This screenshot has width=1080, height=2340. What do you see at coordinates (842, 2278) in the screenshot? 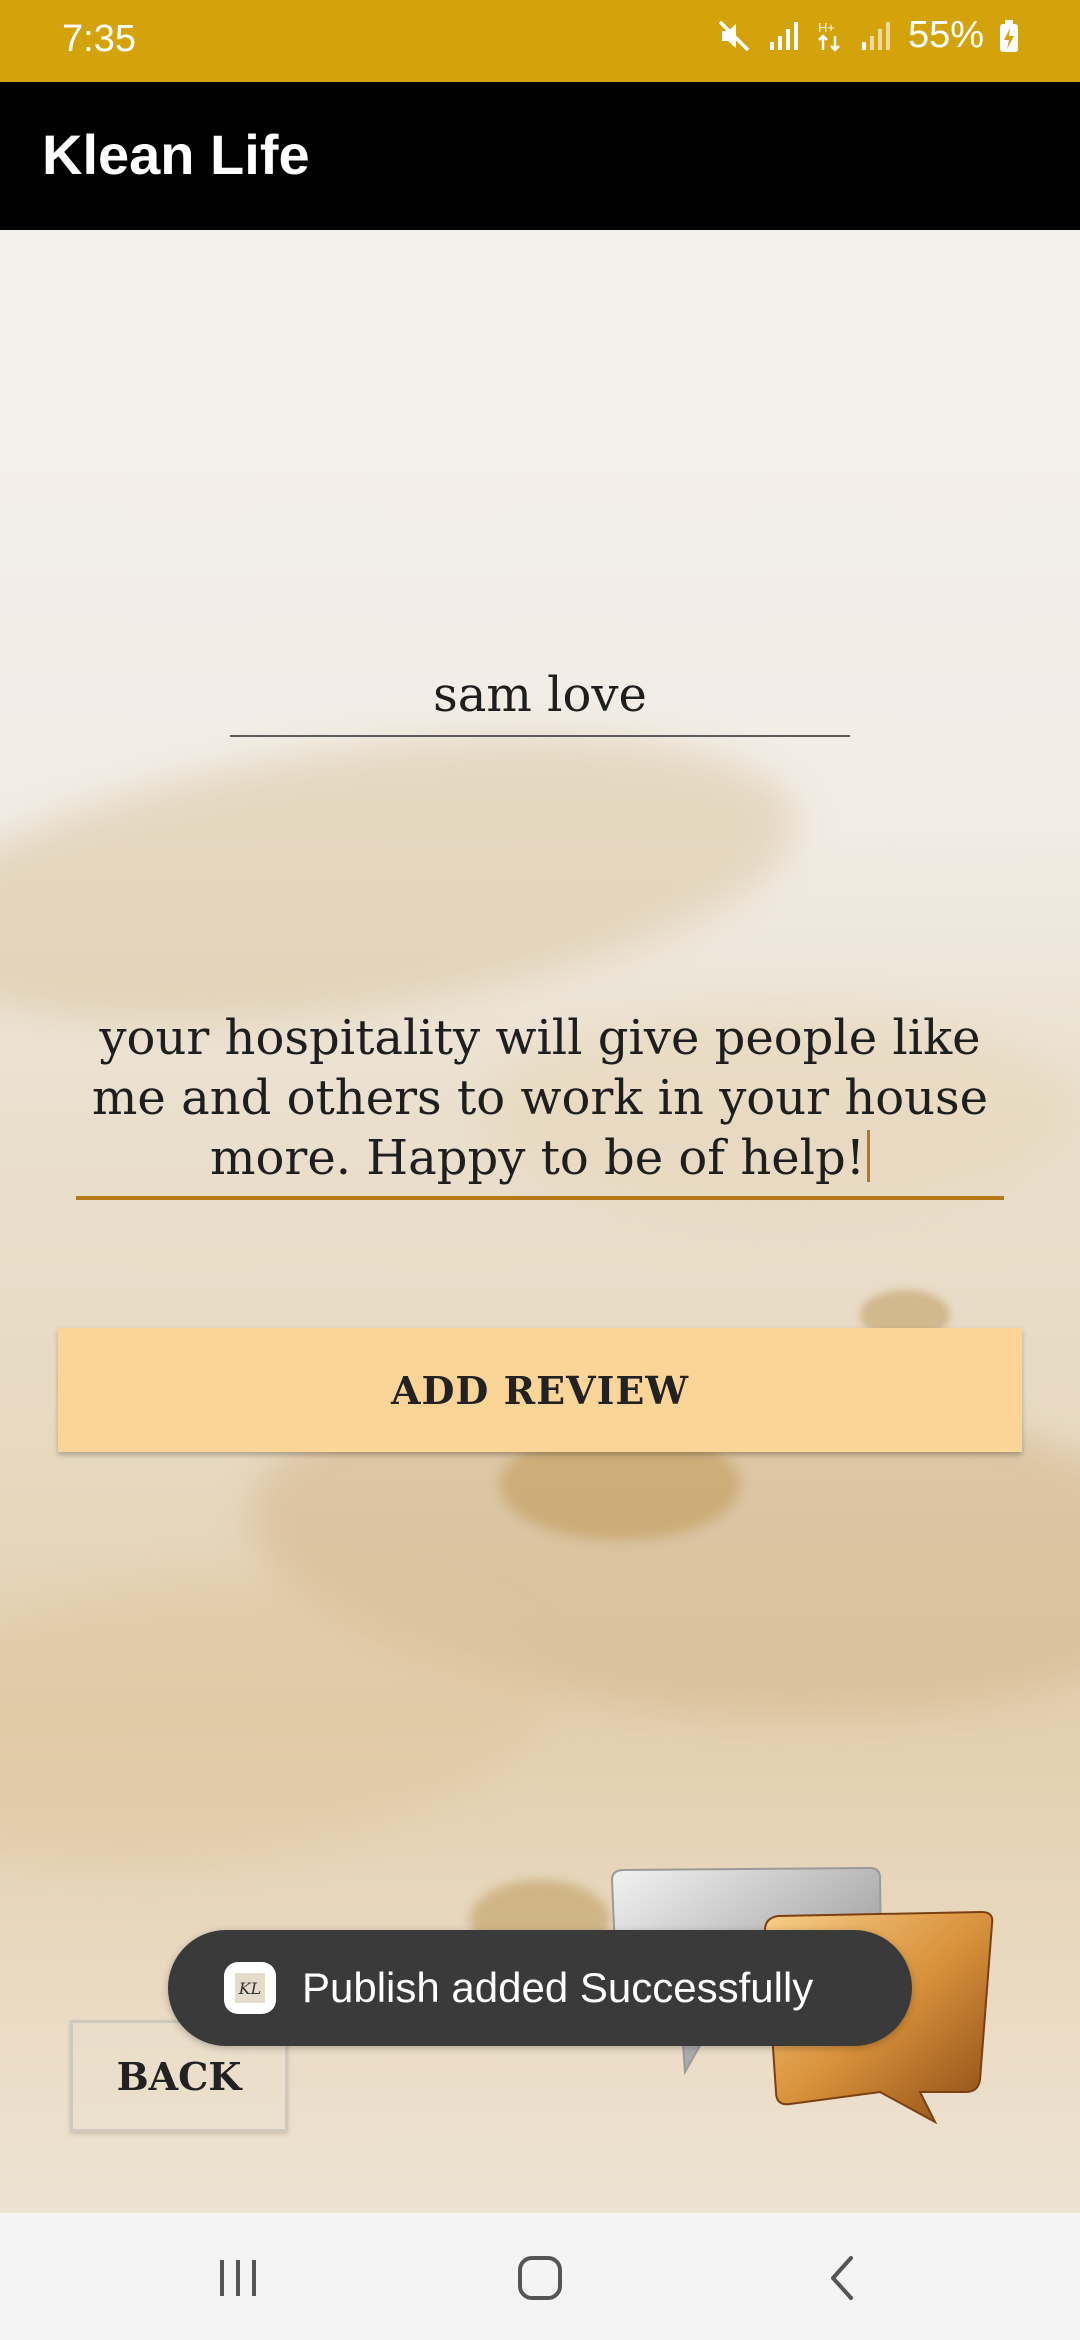
I see `back-icon` at bounding box center [842, 2278].